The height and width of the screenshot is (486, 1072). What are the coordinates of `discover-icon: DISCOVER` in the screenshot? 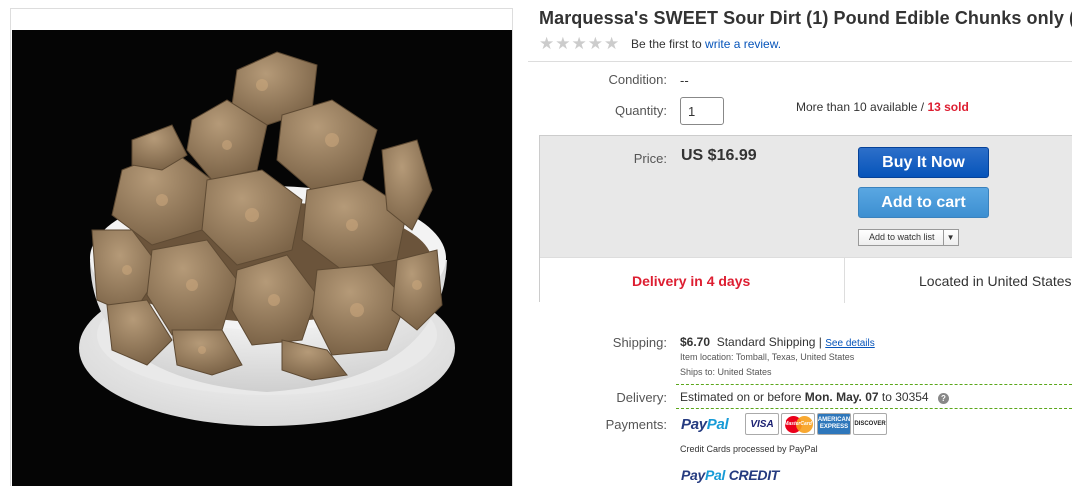 It's located at (870, 424).